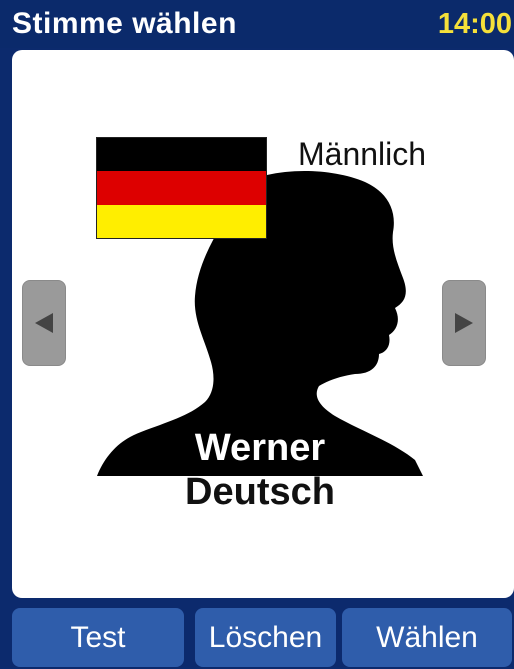  I want to click on clock: 14:00, so click(474, 24).